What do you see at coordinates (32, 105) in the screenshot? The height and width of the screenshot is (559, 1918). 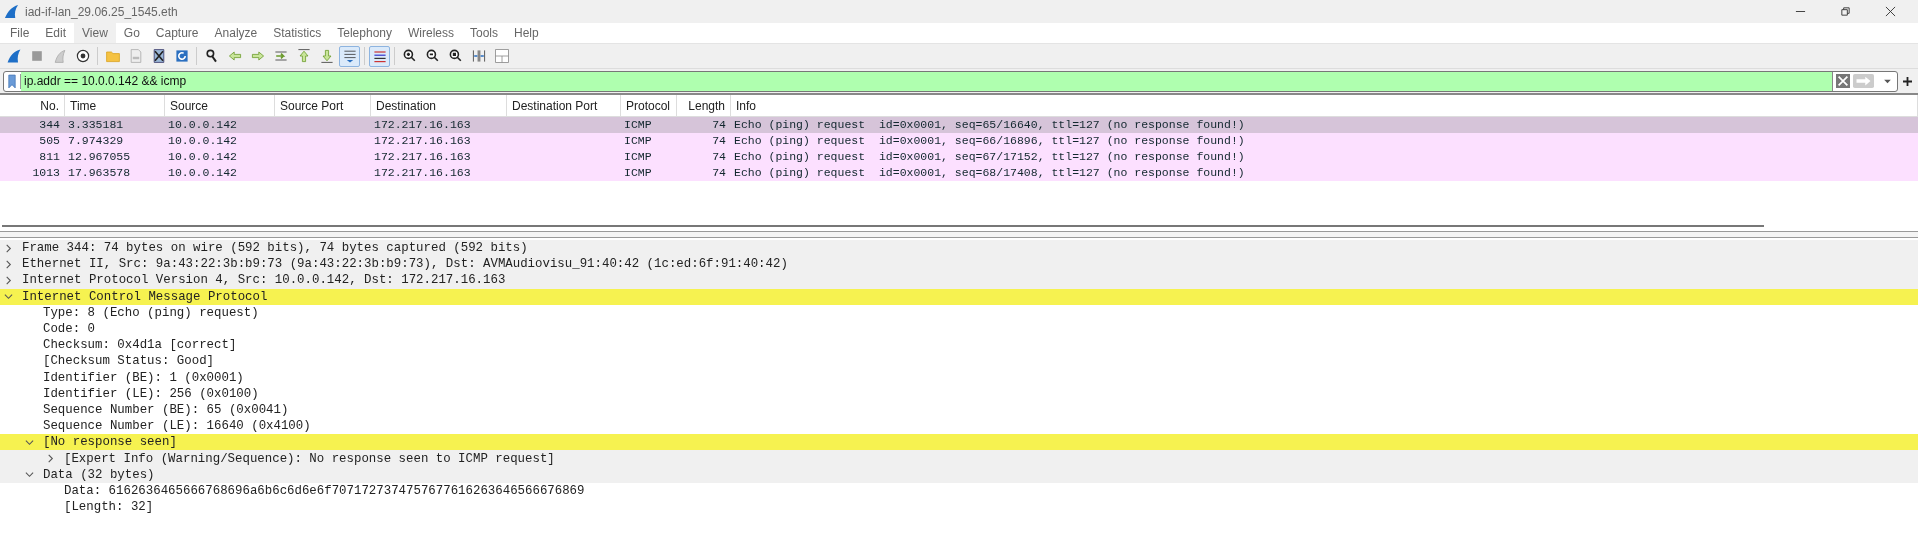 I see `column-header: No.` at bounding box center [32, 105].